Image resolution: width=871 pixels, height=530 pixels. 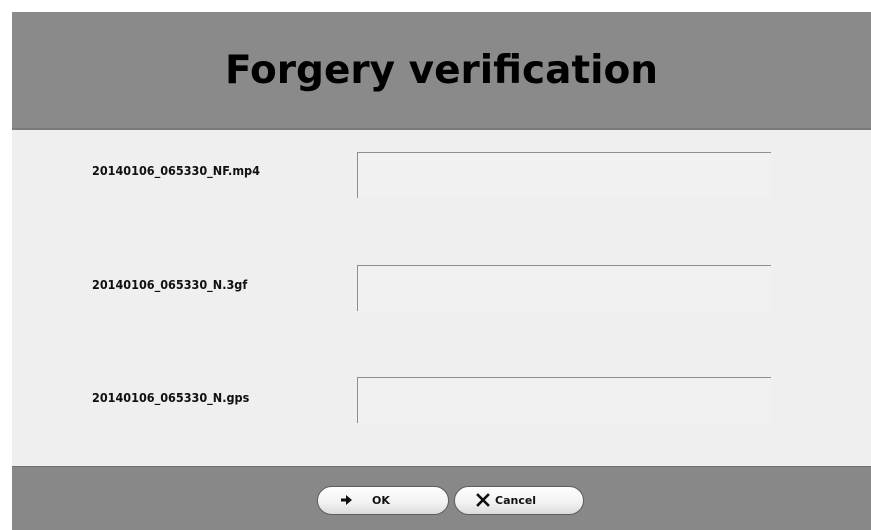 I want to click on file-row-3gf: 20140106_065330_N.3gf, so click(x=441, y=295).